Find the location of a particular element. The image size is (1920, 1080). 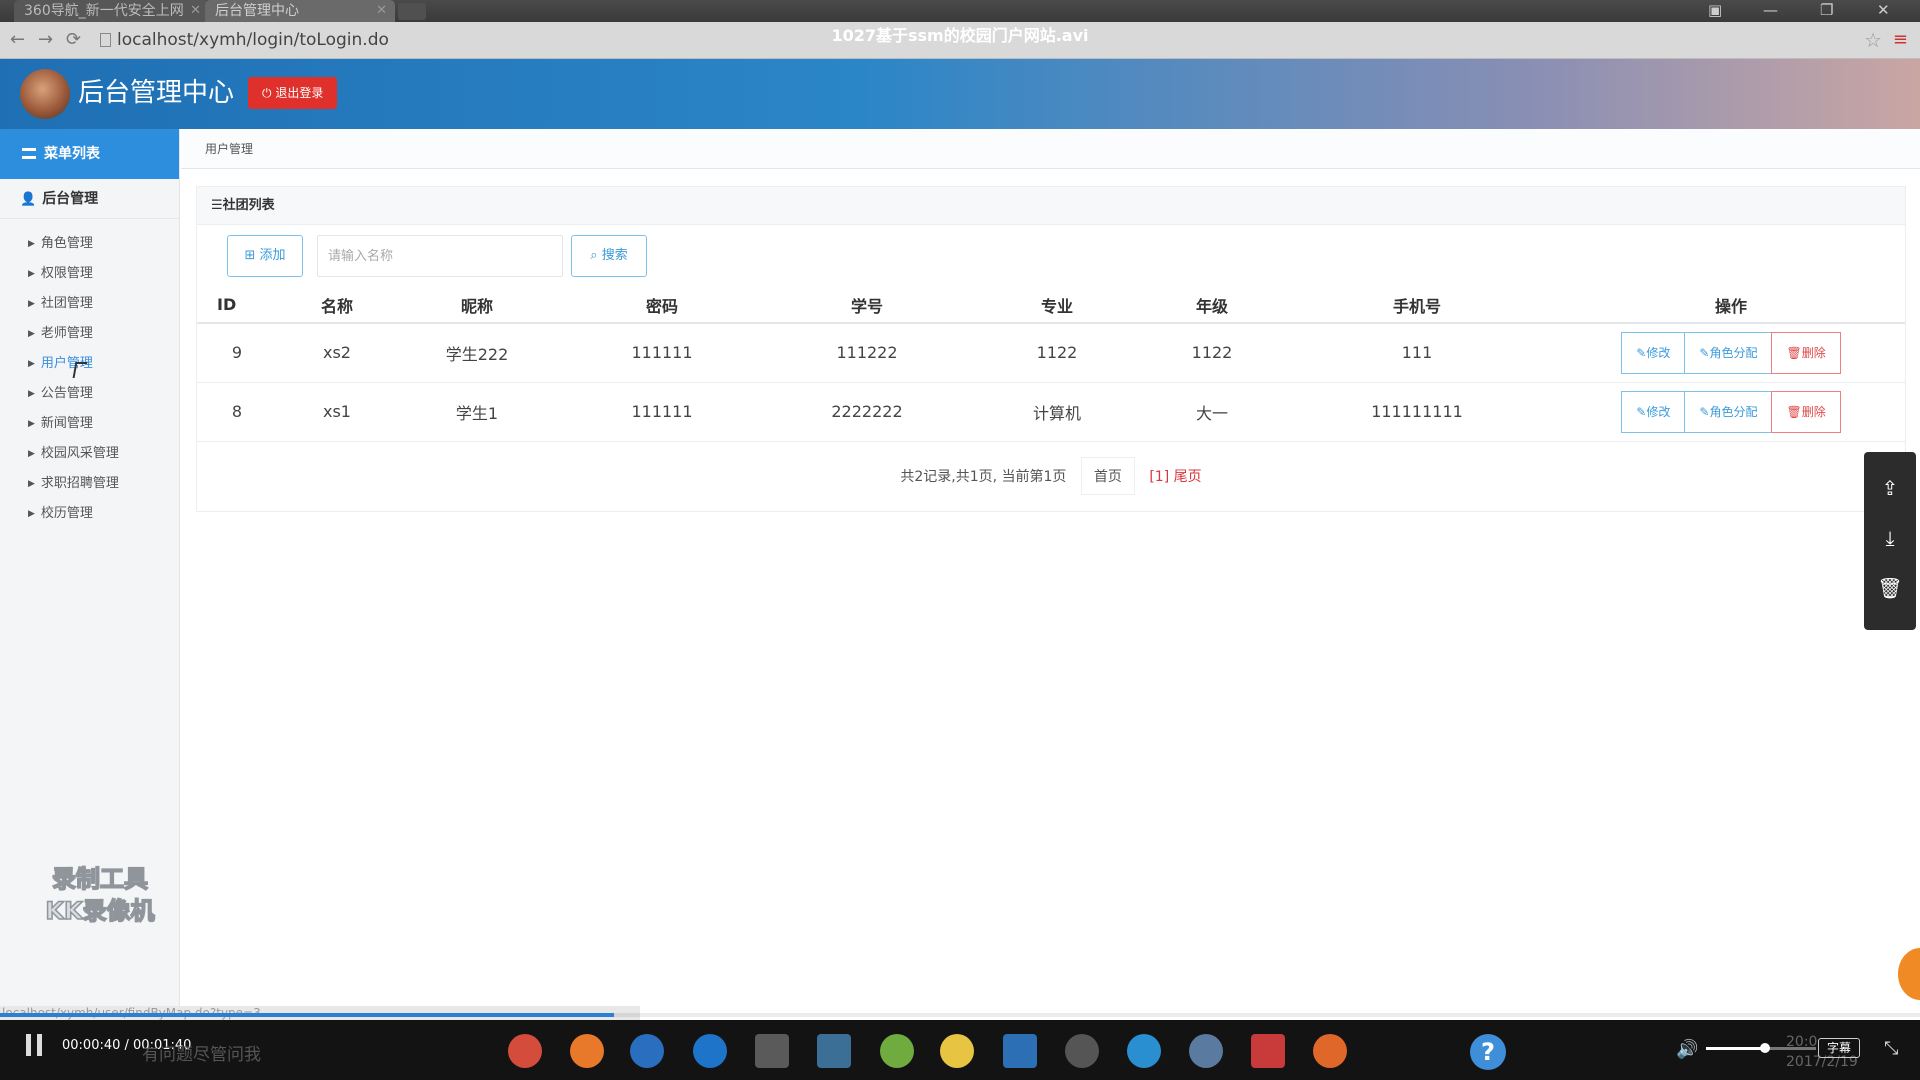

cell-student-no: 111222 is located at coordinates (867, 353).